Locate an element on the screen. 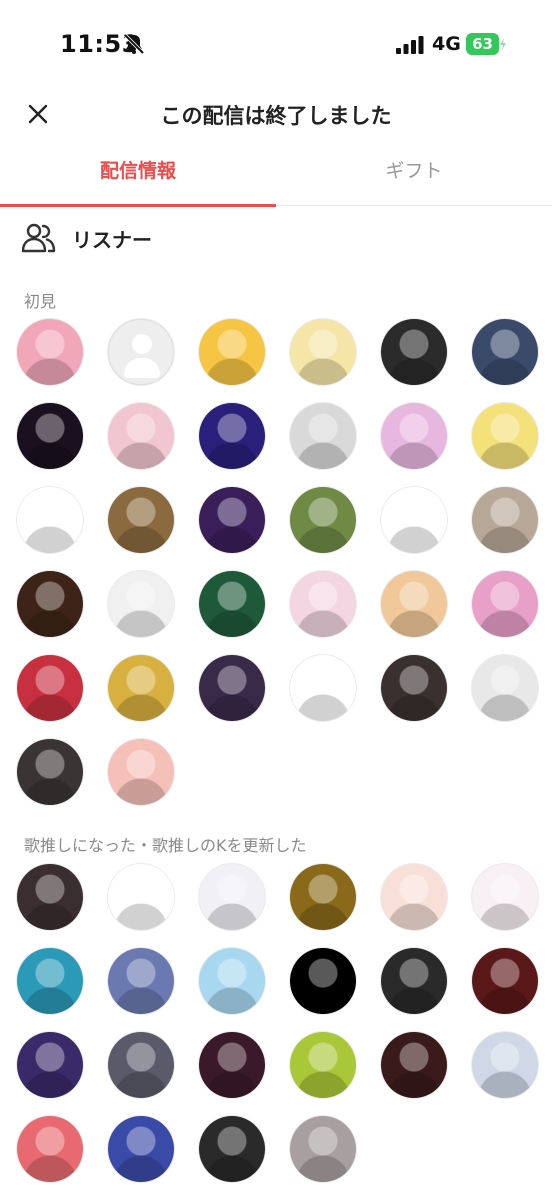  battery-charging-icon: 63 is located at coordinates (486, 44).